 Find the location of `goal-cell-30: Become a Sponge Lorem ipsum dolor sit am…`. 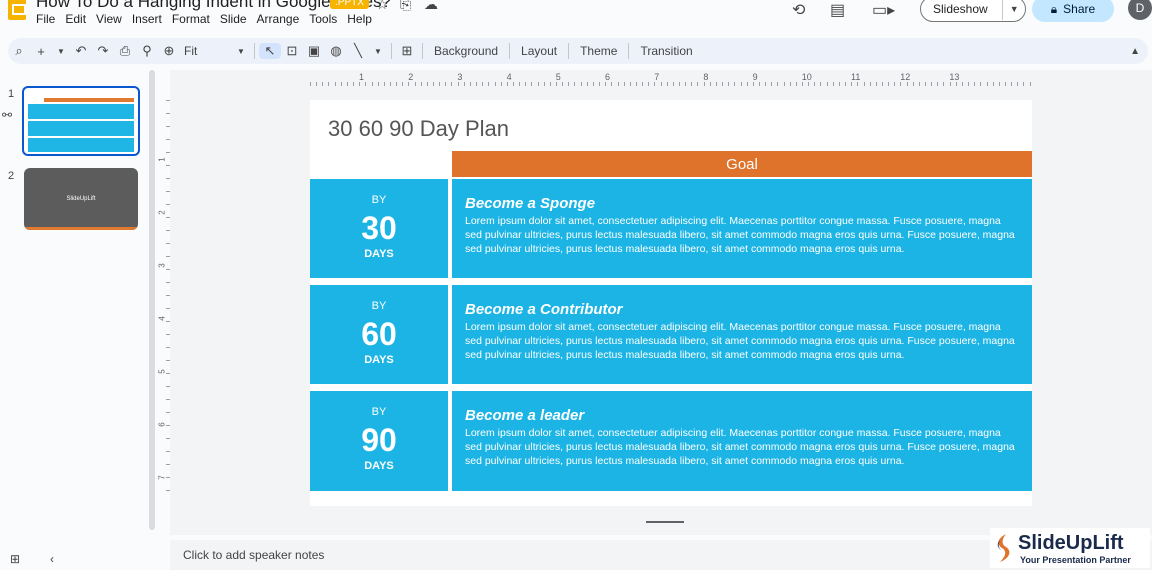

goal-cell-30: Become a Sponge Lorem ipsum dolor sit am… is located at coordinates (742, 228).